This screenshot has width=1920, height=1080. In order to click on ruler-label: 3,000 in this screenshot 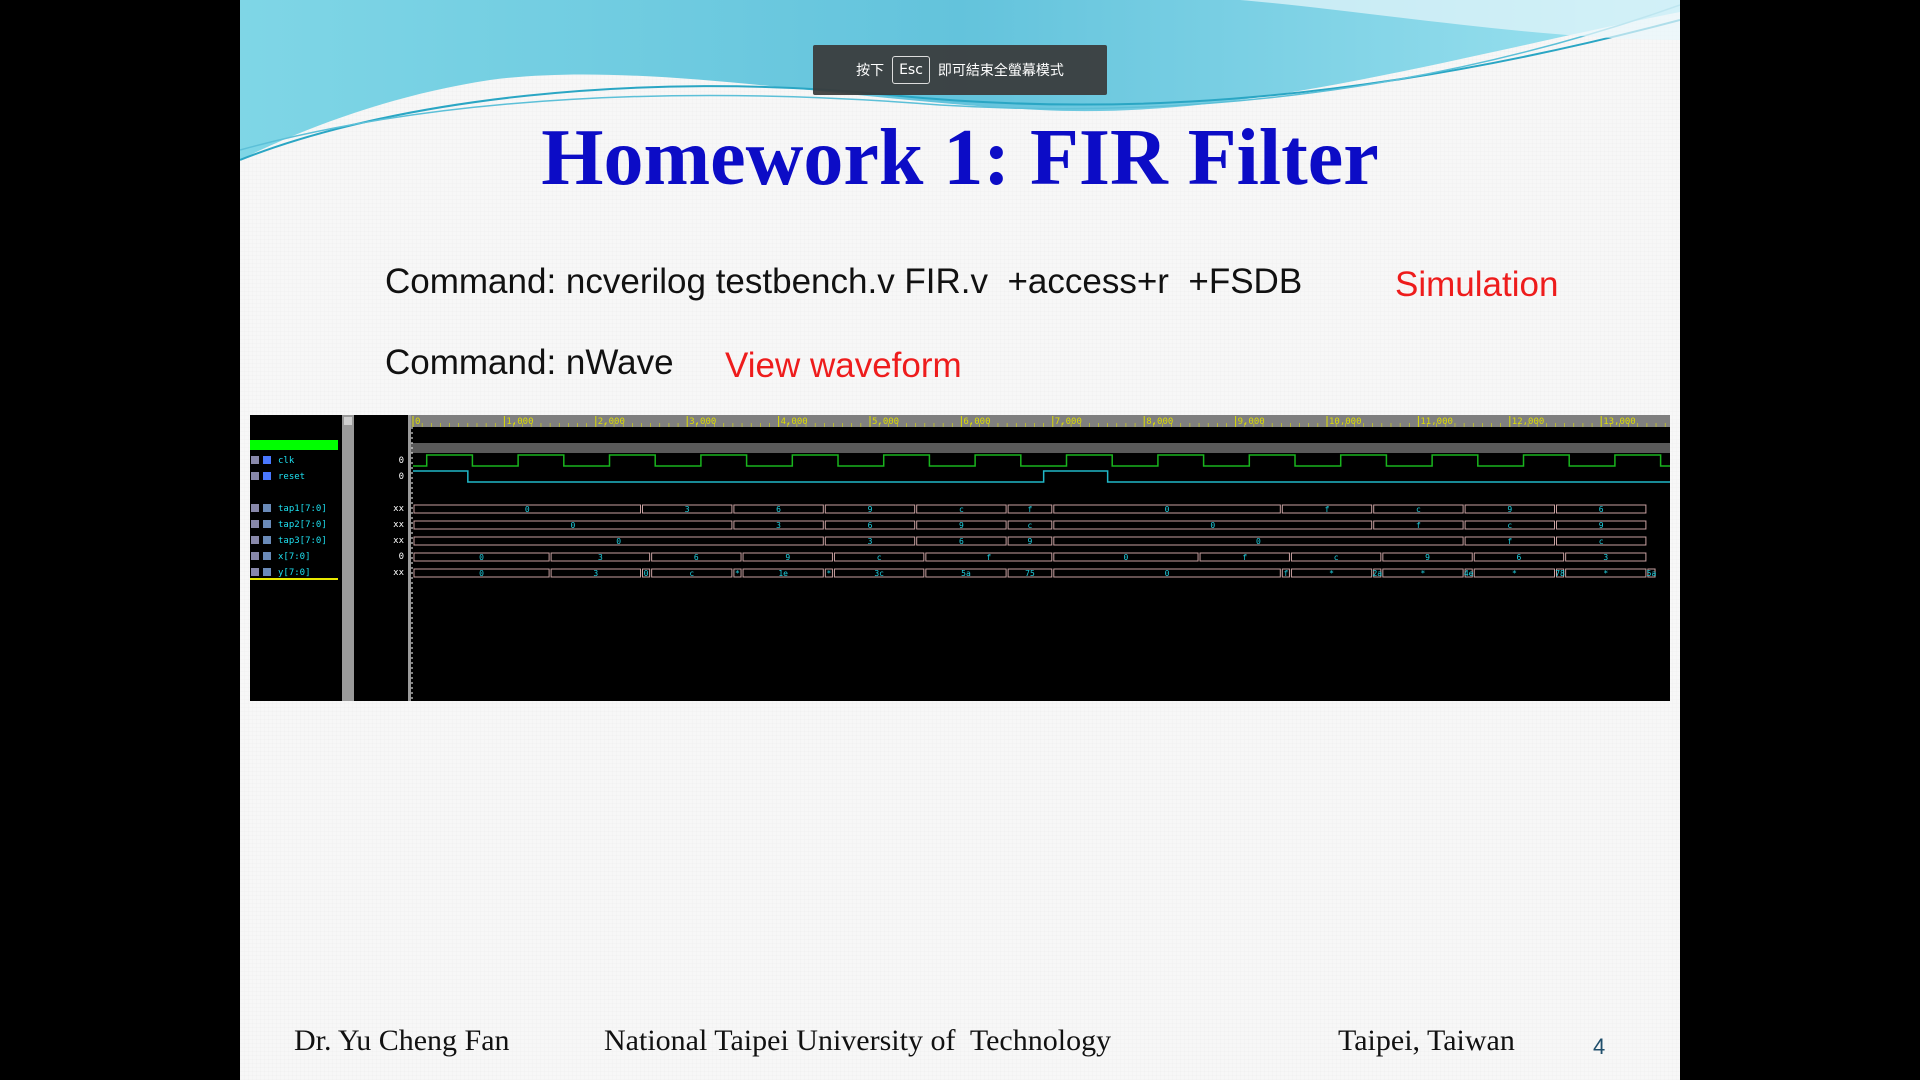, I will do `click(702, 422)`.